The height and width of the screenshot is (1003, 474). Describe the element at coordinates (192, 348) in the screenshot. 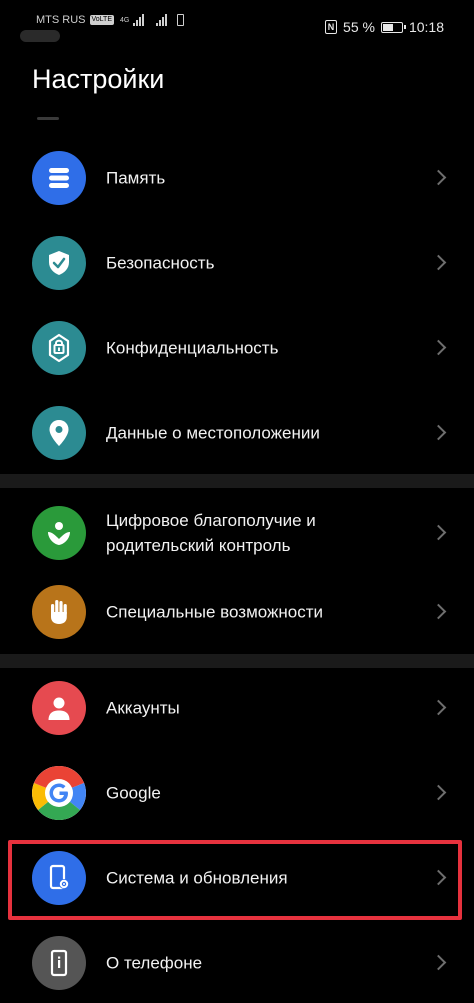

I see `setting-label: Конфиденциальность` at that location.